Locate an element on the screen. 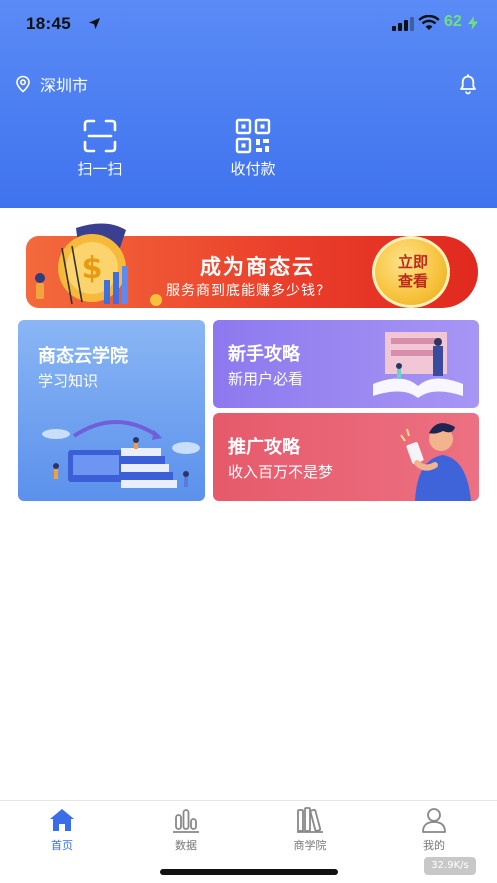 The image size is (497, 883). banner-subtitle: 服务商到底能赚多少钱? is located at coordinates (245, 291).